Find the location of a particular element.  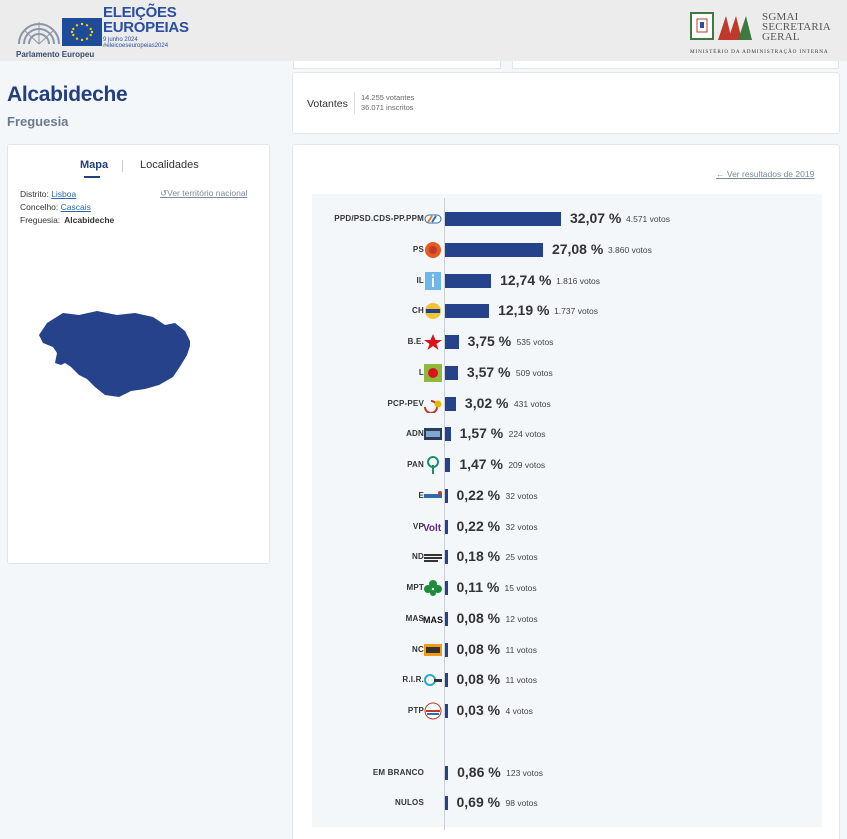

null-votes-row: NULOS 0,69 % 98 votos is located at coordinates (567, 803).